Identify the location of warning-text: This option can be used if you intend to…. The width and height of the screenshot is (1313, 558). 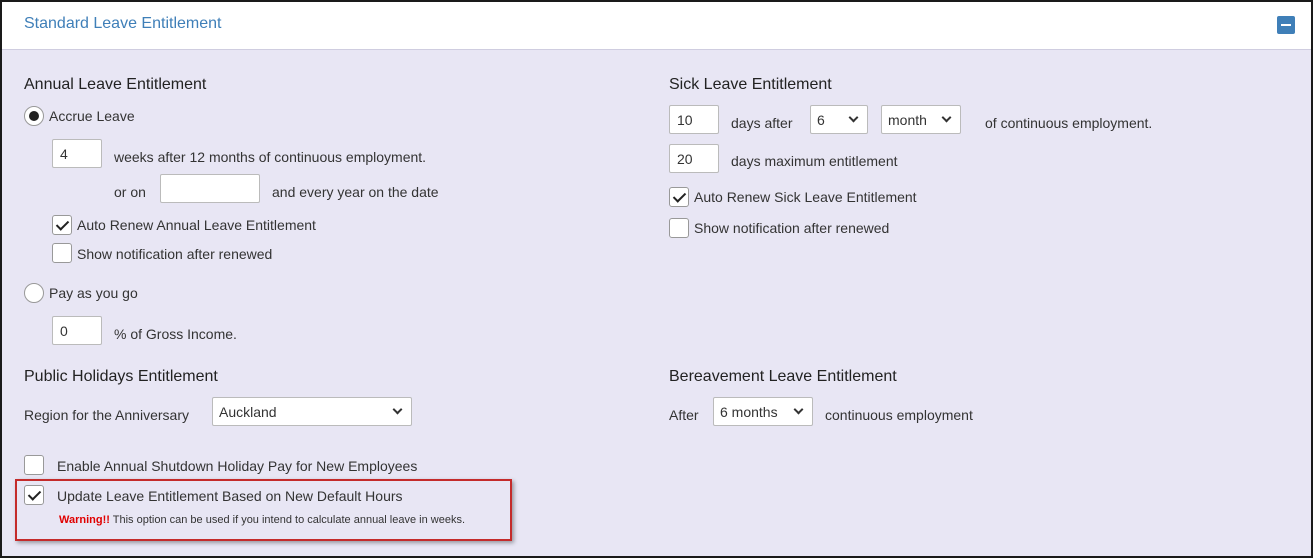
(287, 520).